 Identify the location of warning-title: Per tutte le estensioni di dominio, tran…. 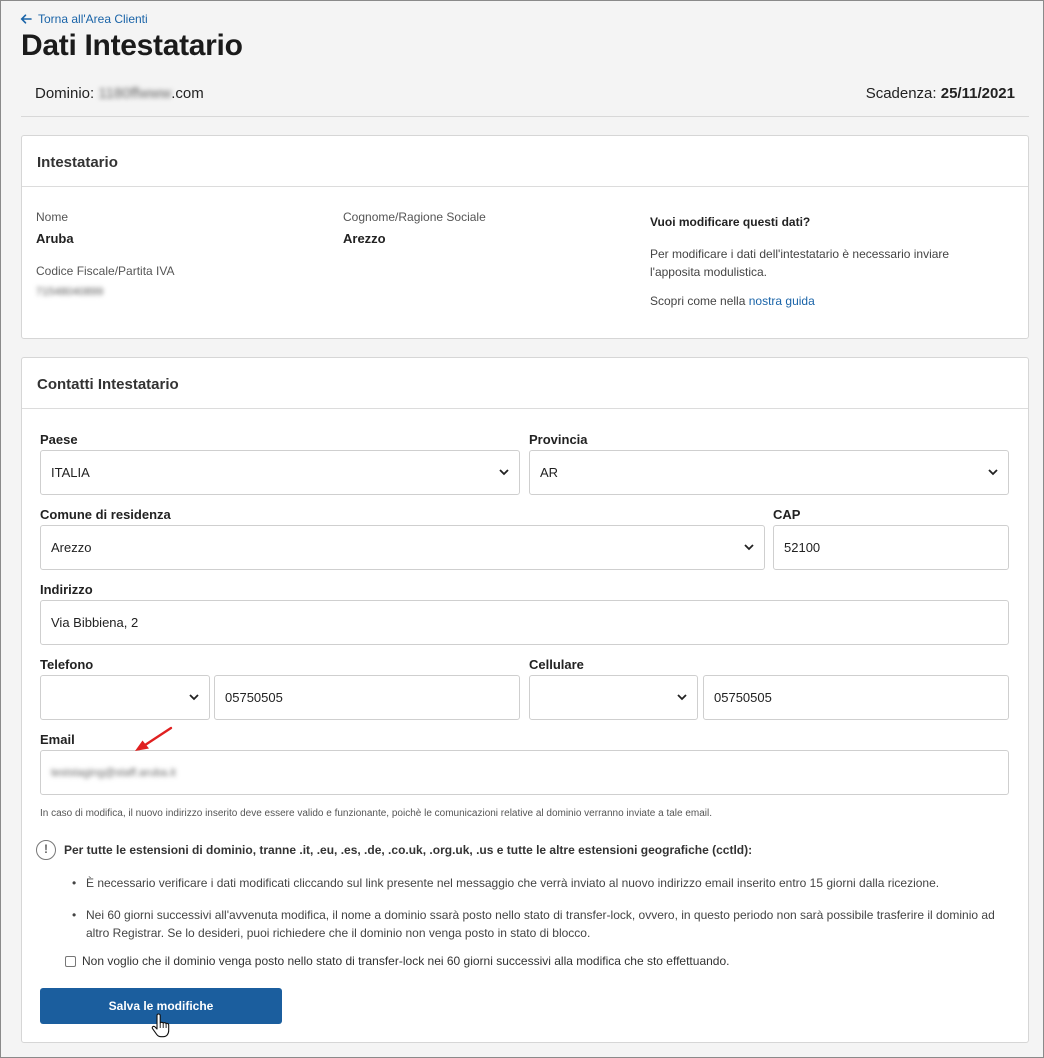
(408, 850).